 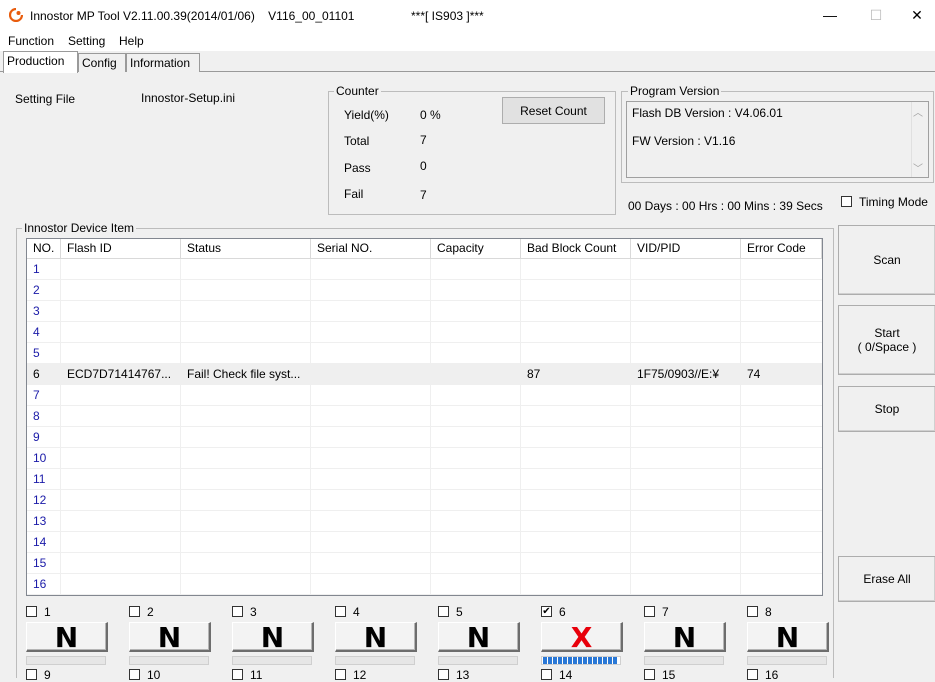 What do you see at coordinates (918, 111) in the screenshot?
I see `scroll-up-icon: ︿` at bounding box center [918, 111].